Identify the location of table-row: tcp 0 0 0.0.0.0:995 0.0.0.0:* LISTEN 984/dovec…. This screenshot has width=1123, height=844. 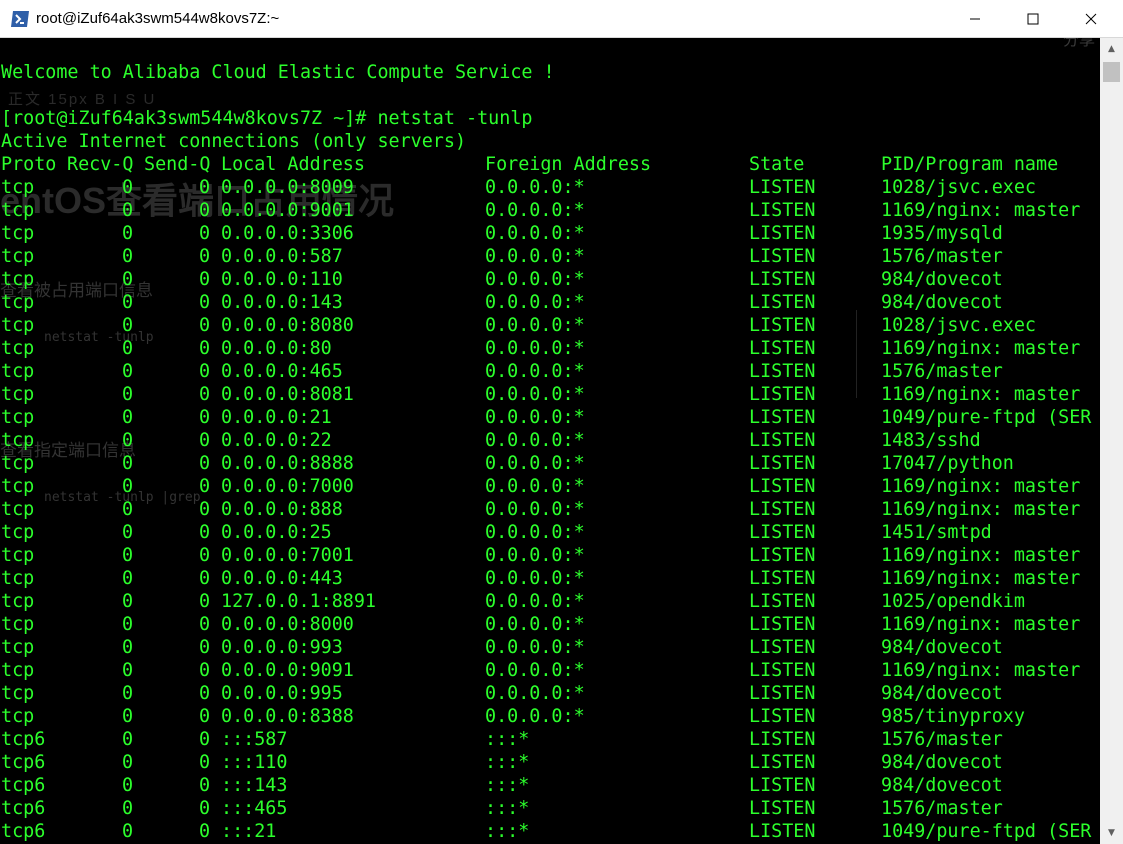
(502, 693).